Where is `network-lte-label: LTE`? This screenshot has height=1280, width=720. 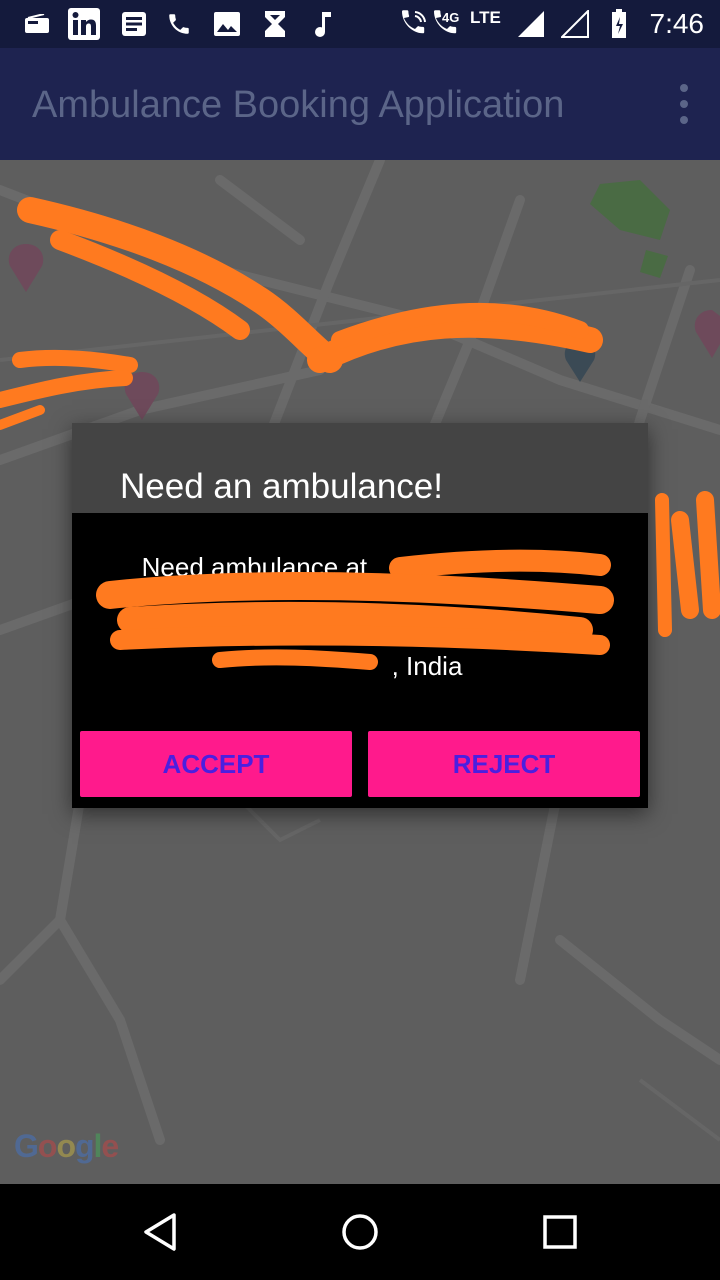
network-lte-label: LTE is located at coordinates (485, 17).